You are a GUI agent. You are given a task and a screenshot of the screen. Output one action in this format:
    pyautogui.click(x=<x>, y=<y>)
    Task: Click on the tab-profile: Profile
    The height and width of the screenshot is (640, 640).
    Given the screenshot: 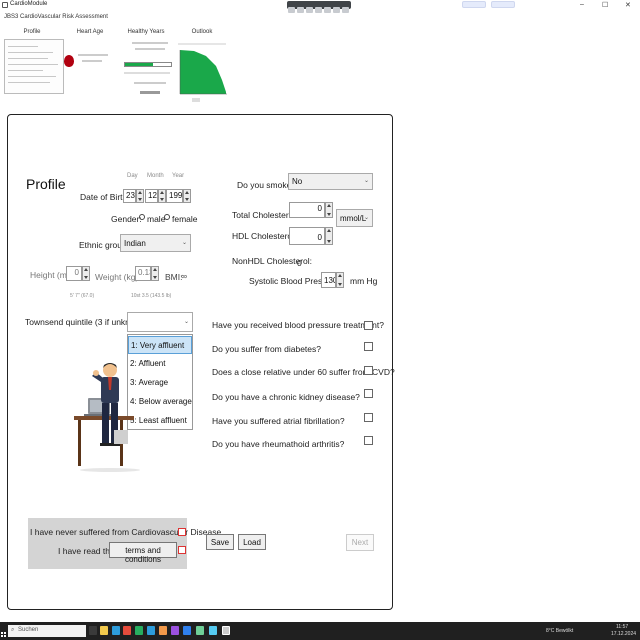 What is the action you would take?
    pyautogui.click(x=32, y=32)
    